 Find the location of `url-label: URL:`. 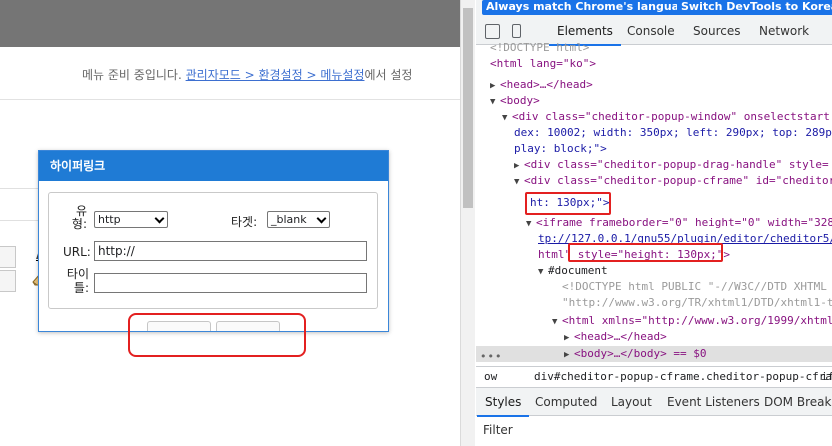

url-label: URL: is located at coordinates (77, 252).